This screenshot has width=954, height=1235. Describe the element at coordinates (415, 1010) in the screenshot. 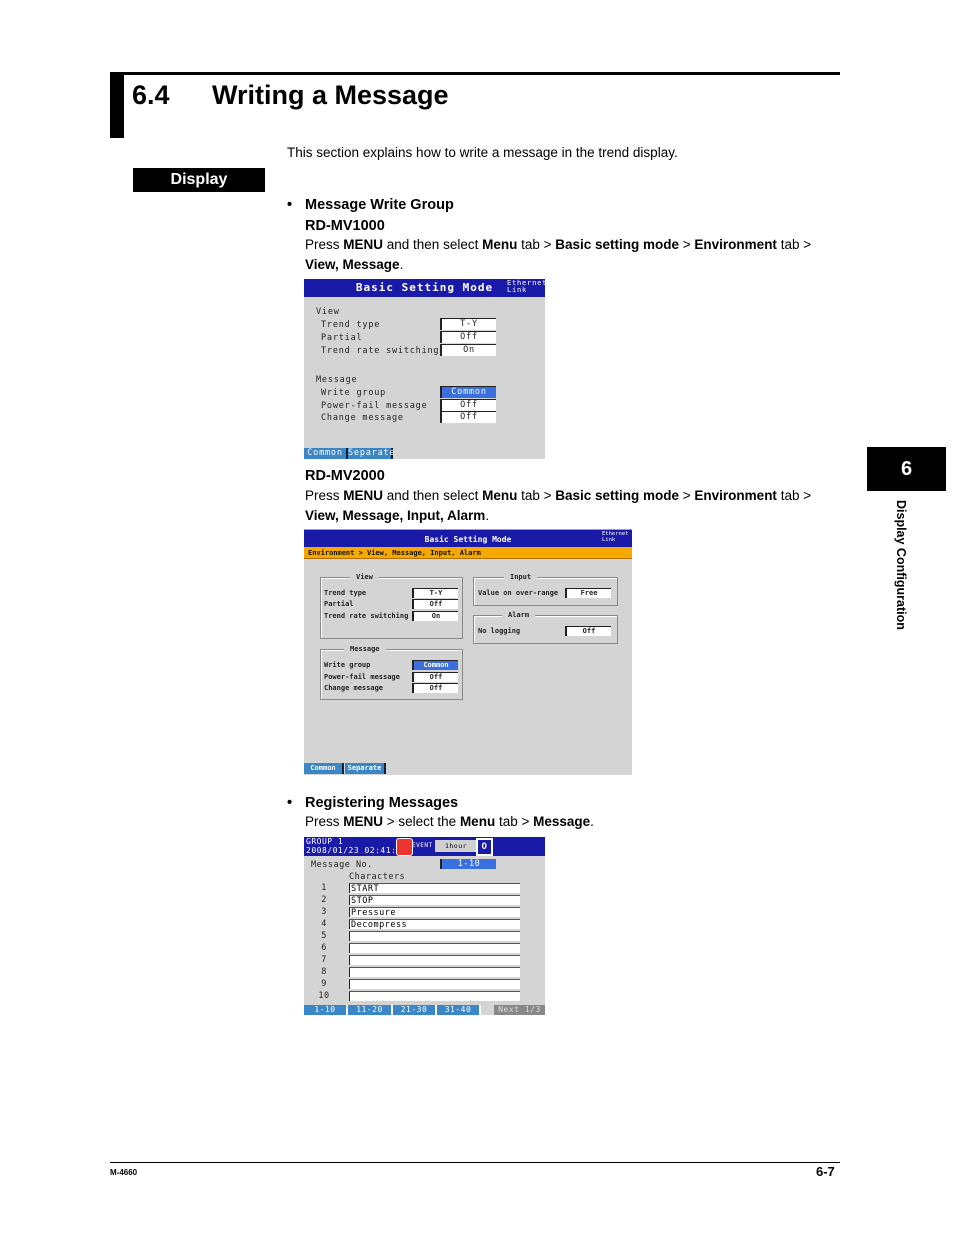

I see `softkey-21-30: 21-30` at that location.